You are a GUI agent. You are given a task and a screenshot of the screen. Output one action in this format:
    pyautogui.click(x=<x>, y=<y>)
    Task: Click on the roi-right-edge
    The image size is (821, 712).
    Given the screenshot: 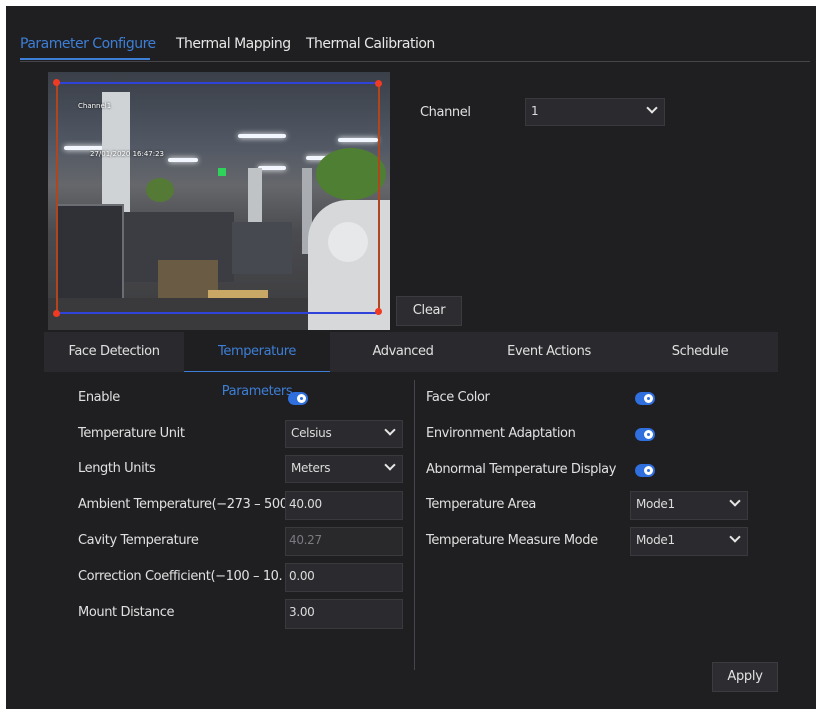 What is the action you would take?
    pyautogui.click(x=379, y=198)
    